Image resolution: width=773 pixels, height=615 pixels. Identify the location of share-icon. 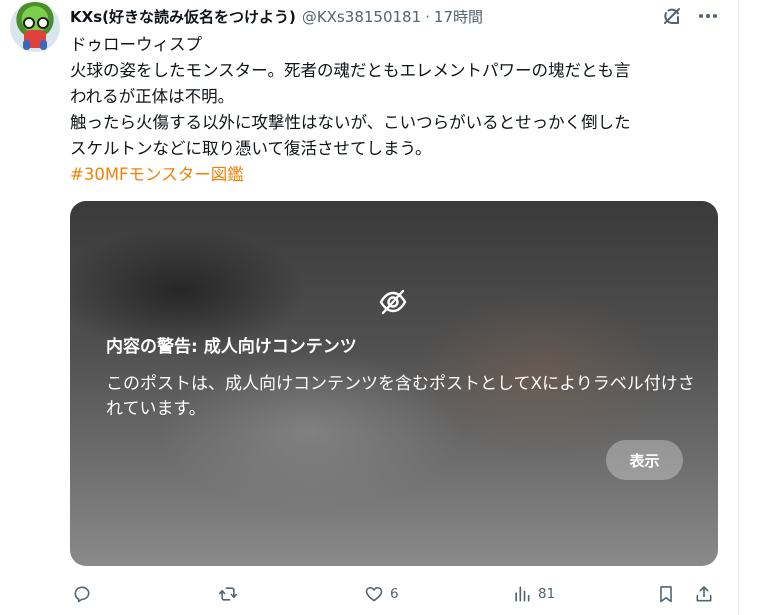
(704, 594).